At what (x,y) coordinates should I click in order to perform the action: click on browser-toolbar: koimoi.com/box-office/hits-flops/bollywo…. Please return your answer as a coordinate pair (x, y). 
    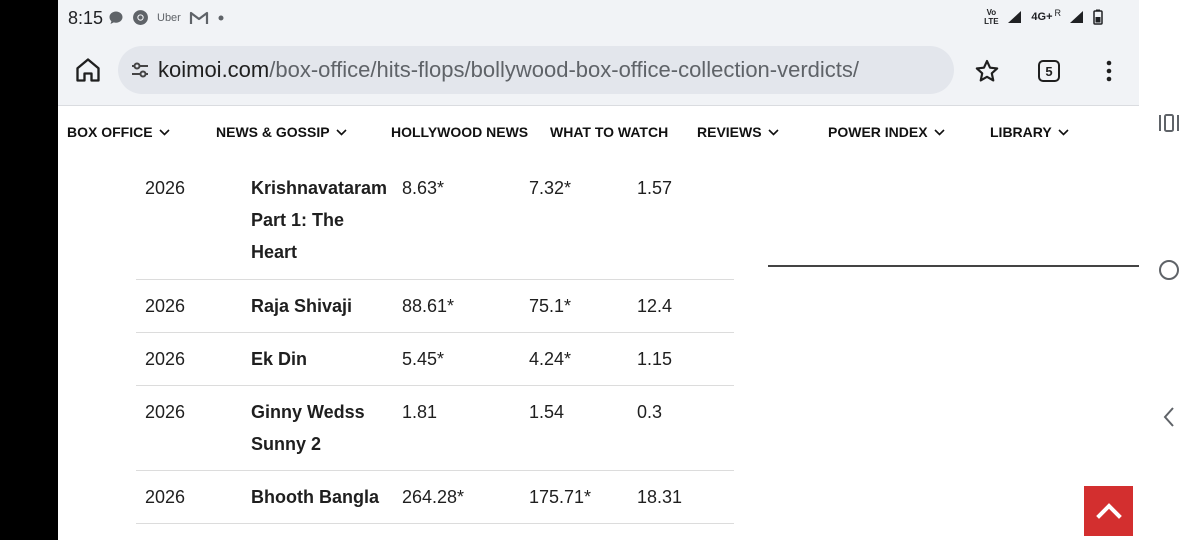
    Looking at the image, I should click on (598, 71).